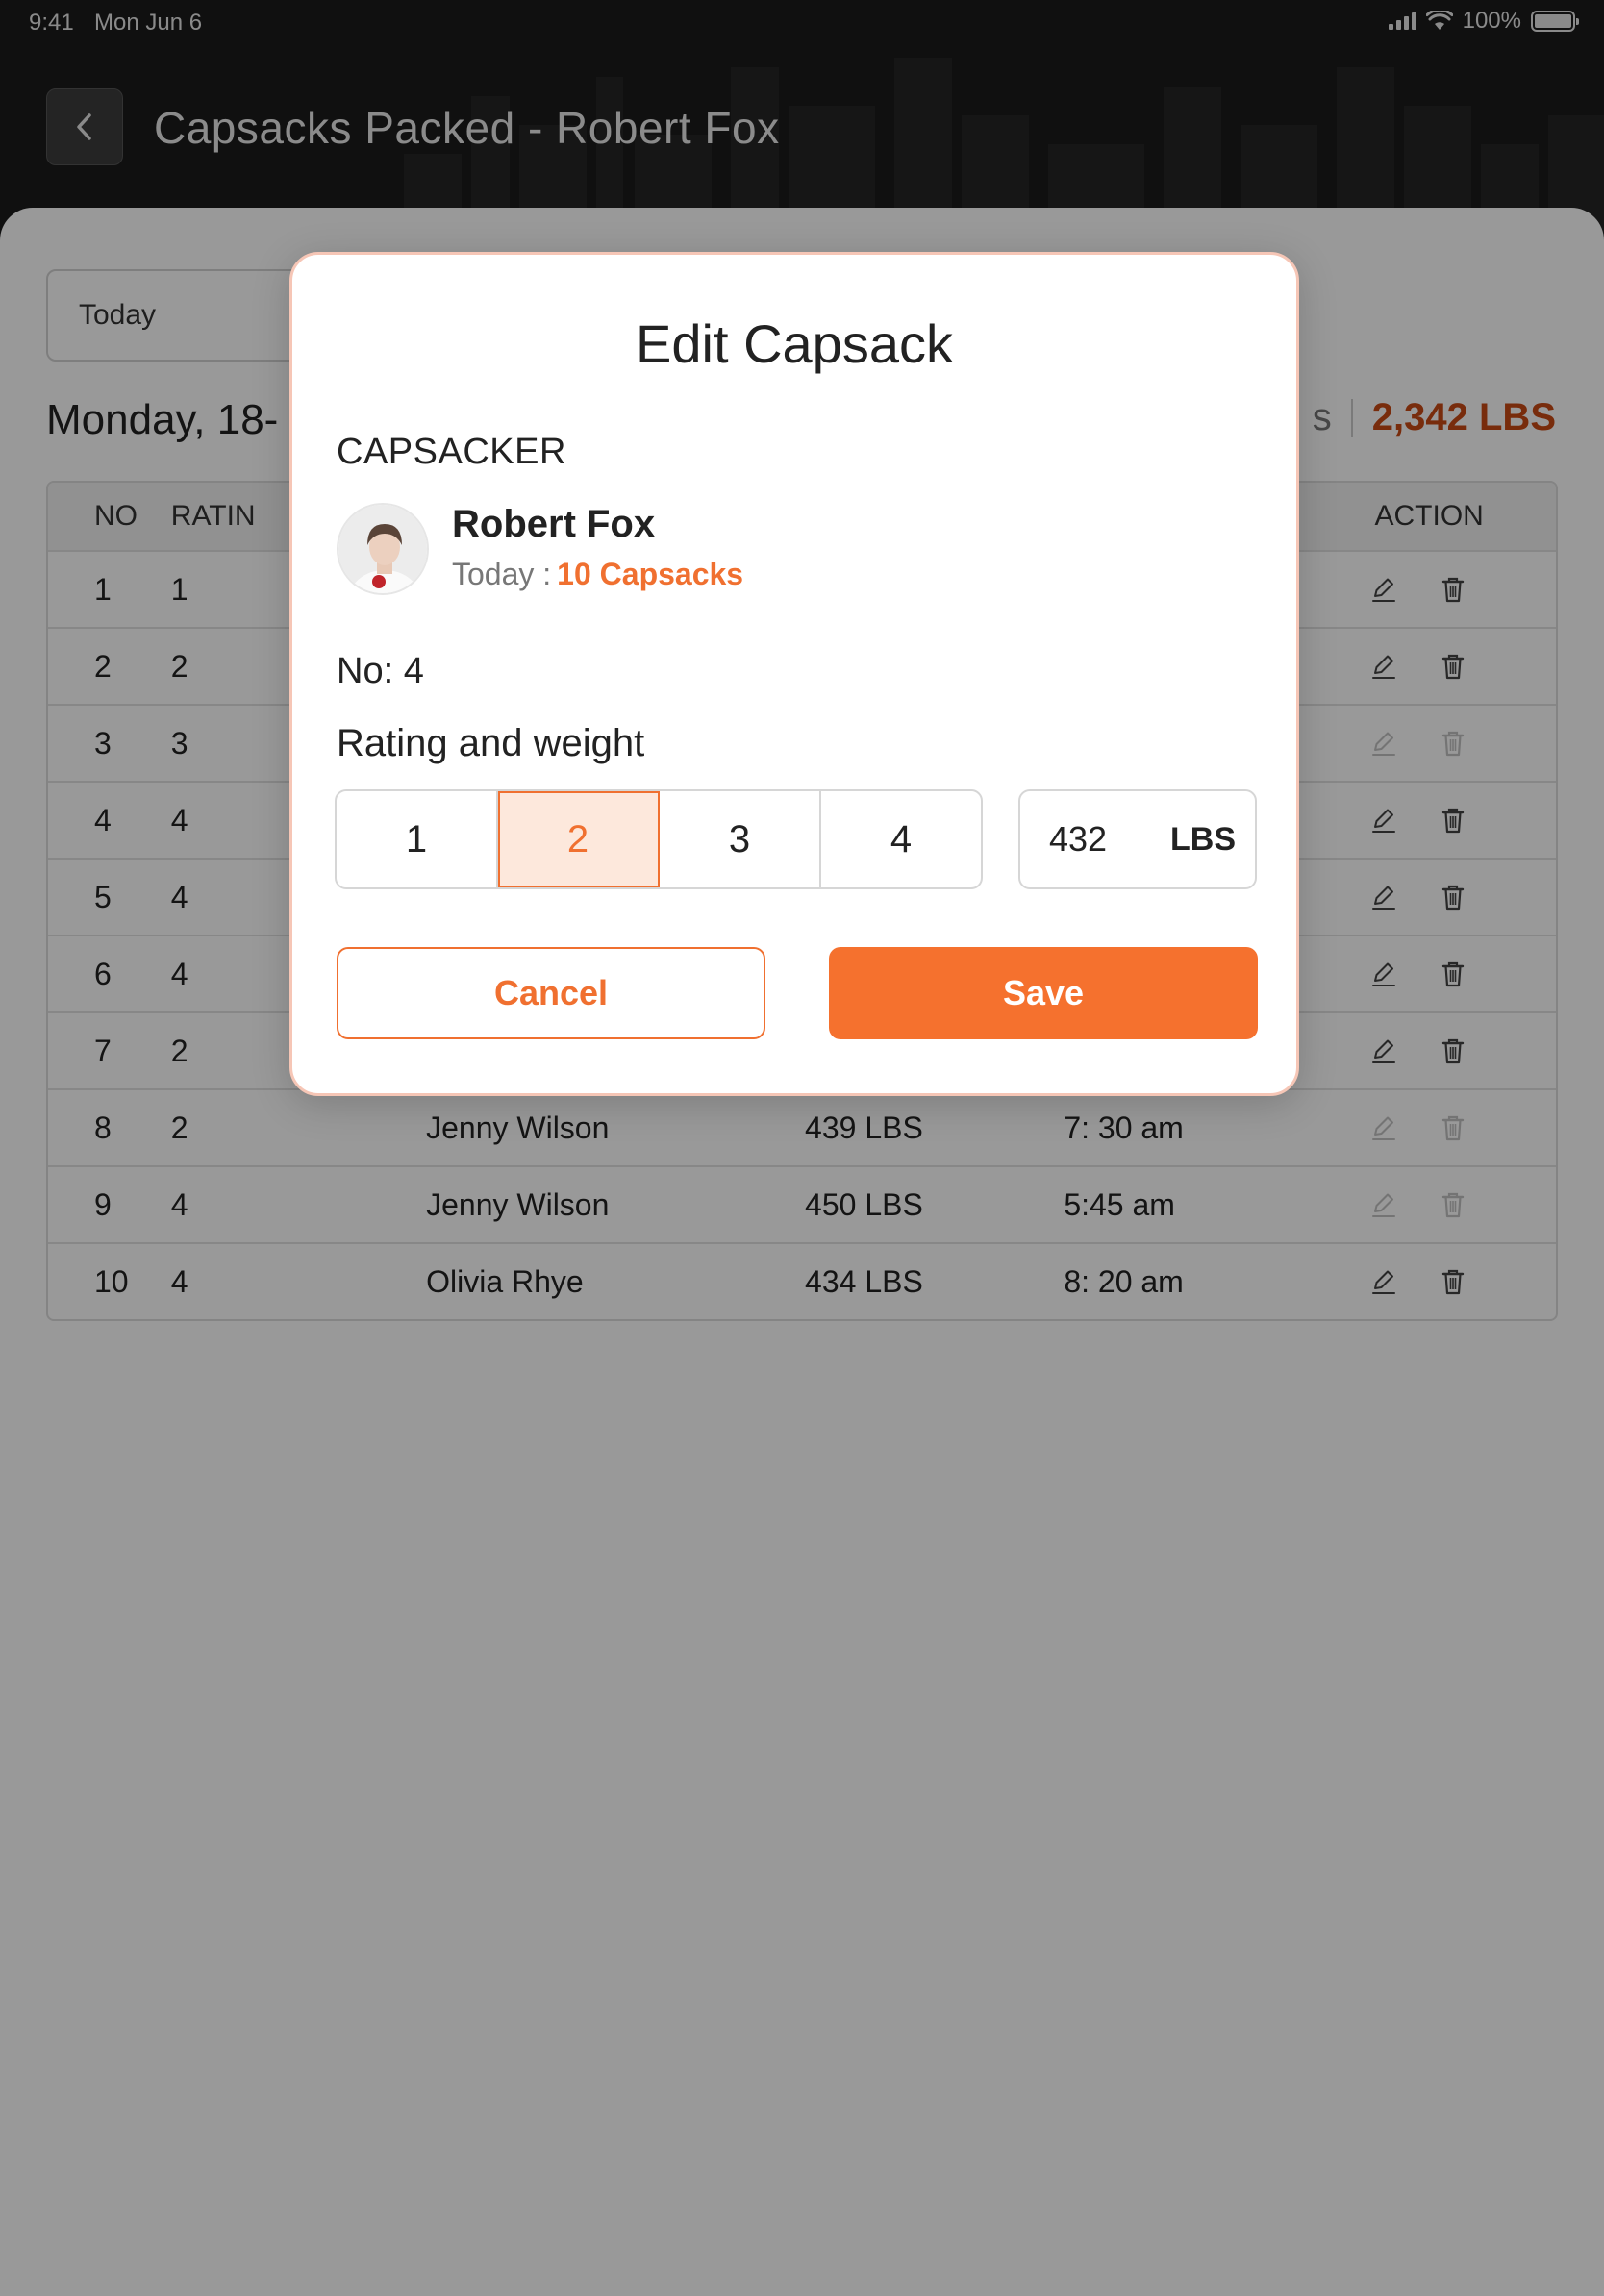 Image resolution: width=1604 pixels, height=2296 pixels. I want to click on user-today-label: Today :, so click(502, 574).